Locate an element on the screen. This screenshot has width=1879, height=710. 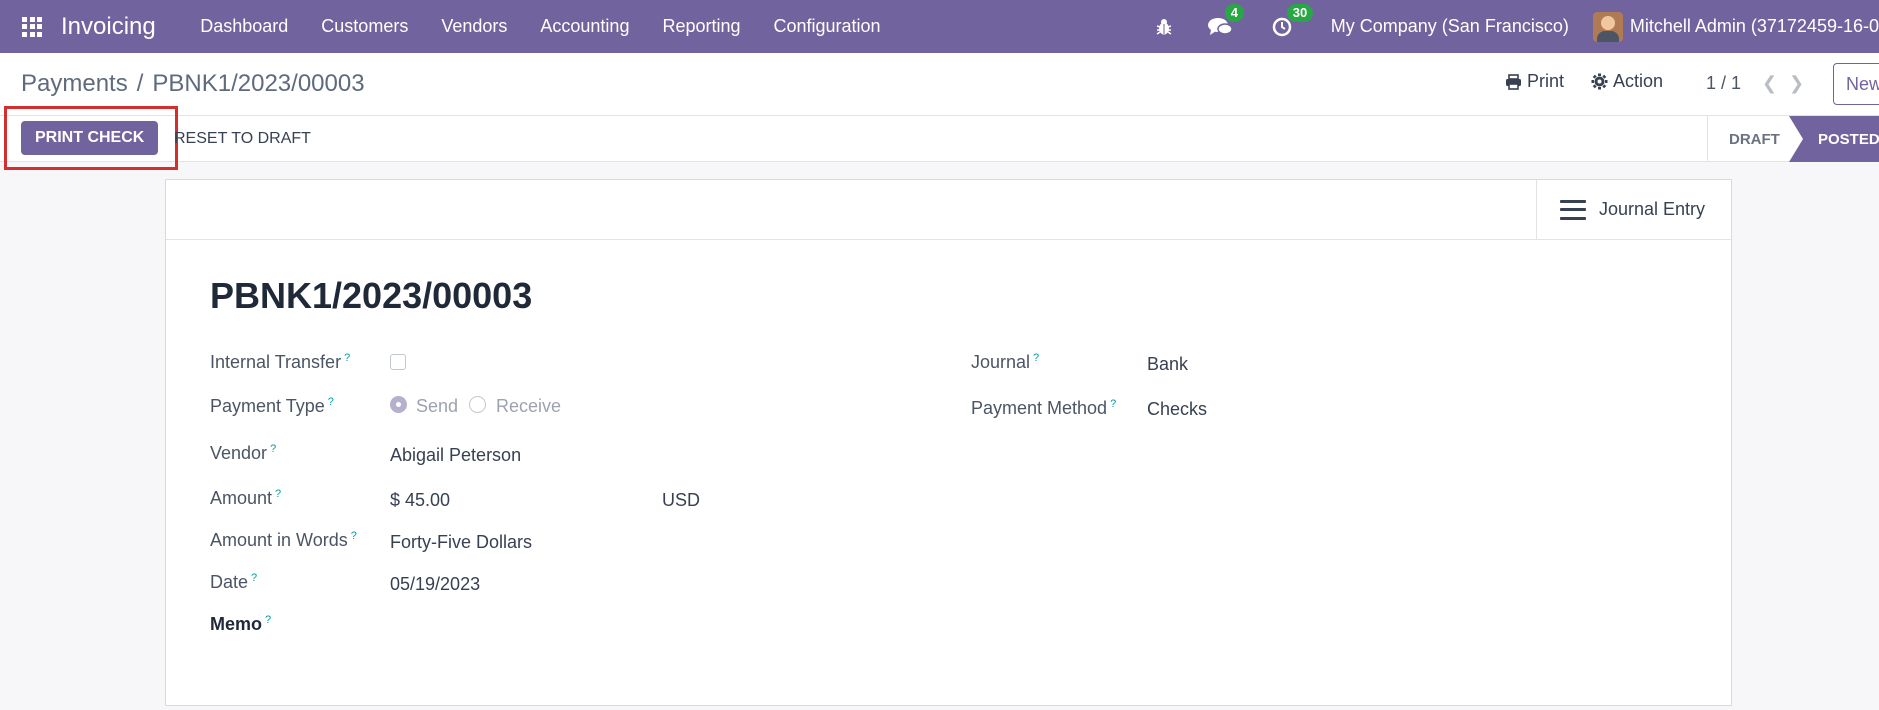
chat-icon: 4 is located at coordinates (1225, 21).